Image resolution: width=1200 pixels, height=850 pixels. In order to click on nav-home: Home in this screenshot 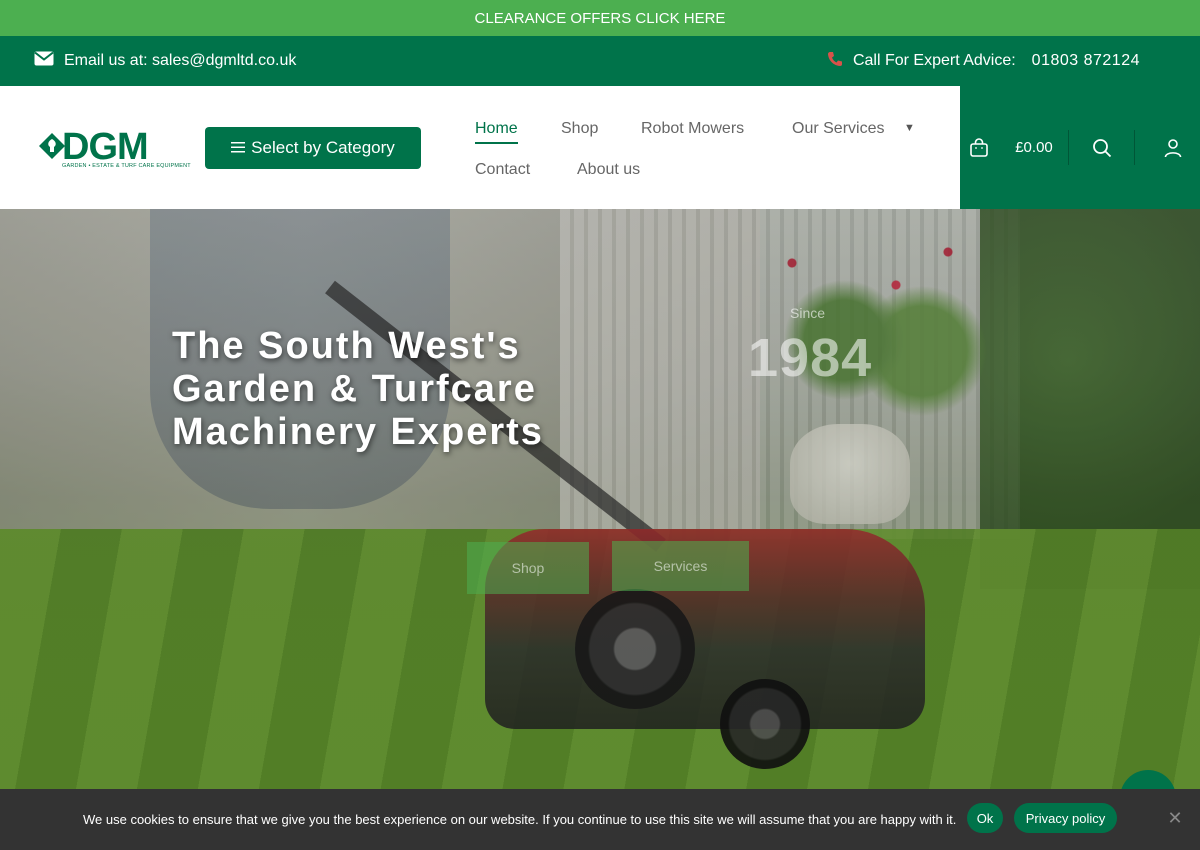, I will do `click(496, 132)`.